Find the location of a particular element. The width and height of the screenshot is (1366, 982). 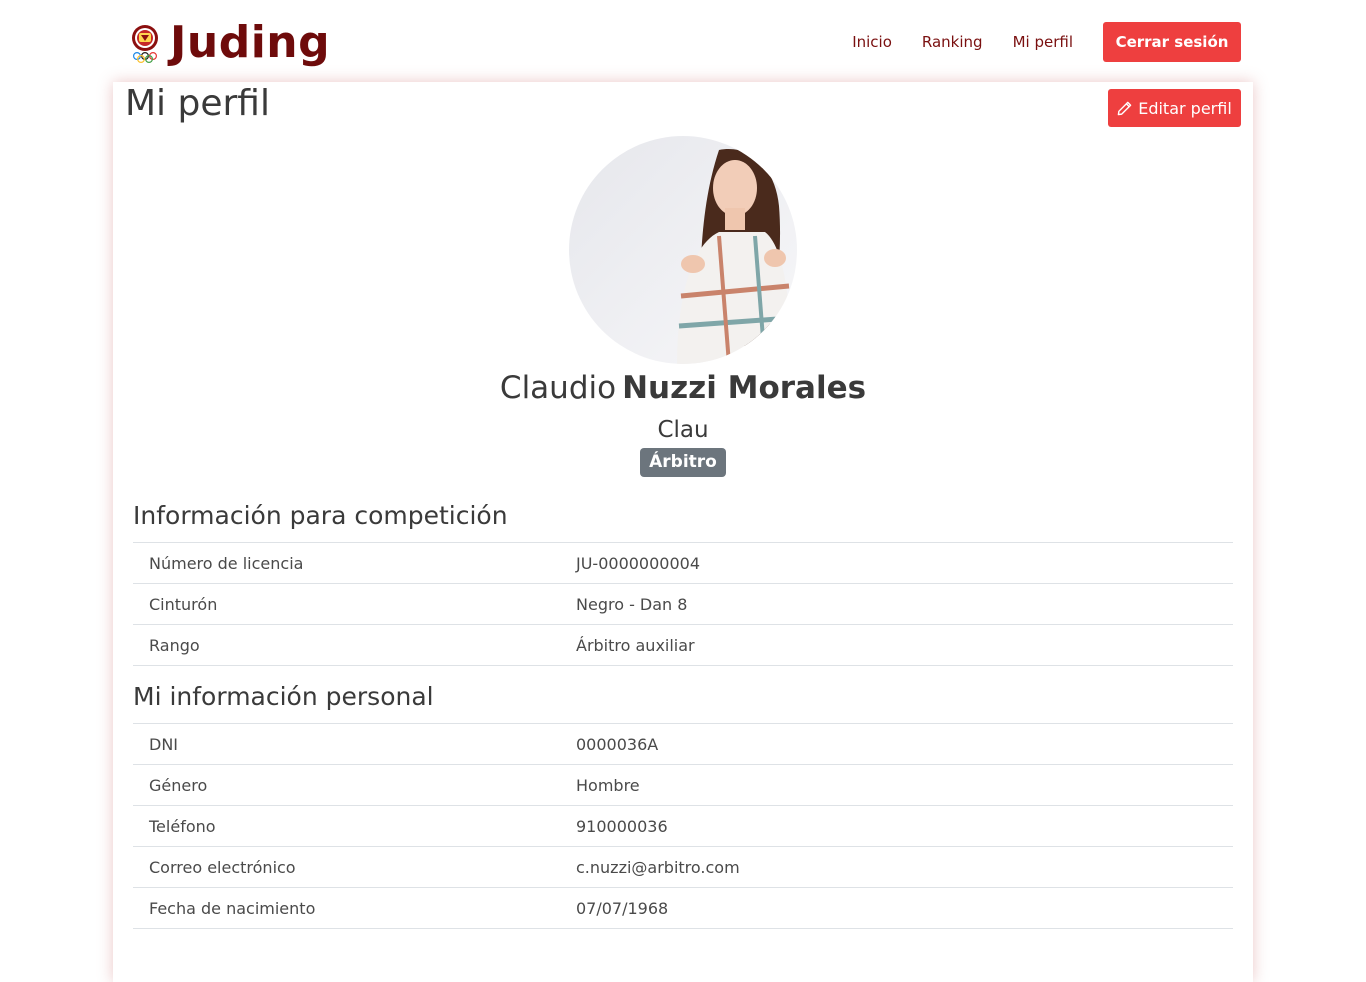

profile-nickname: Clau is located at coordinates (683, 430).